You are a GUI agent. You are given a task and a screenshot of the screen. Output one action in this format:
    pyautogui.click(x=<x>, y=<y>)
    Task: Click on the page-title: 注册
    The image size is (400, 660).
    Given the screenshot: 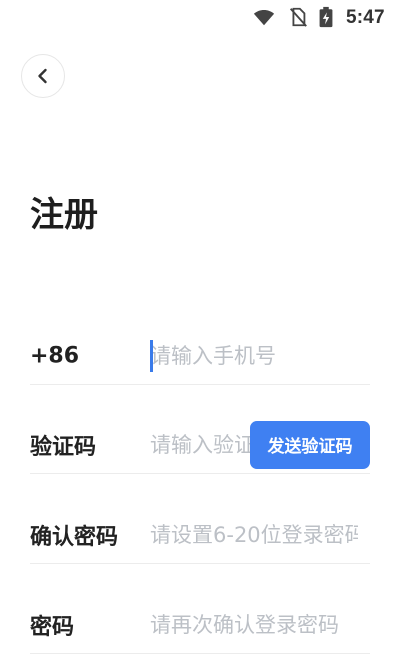 What is the action you would take?
    pyautogui.click(x=64, y=215)
    